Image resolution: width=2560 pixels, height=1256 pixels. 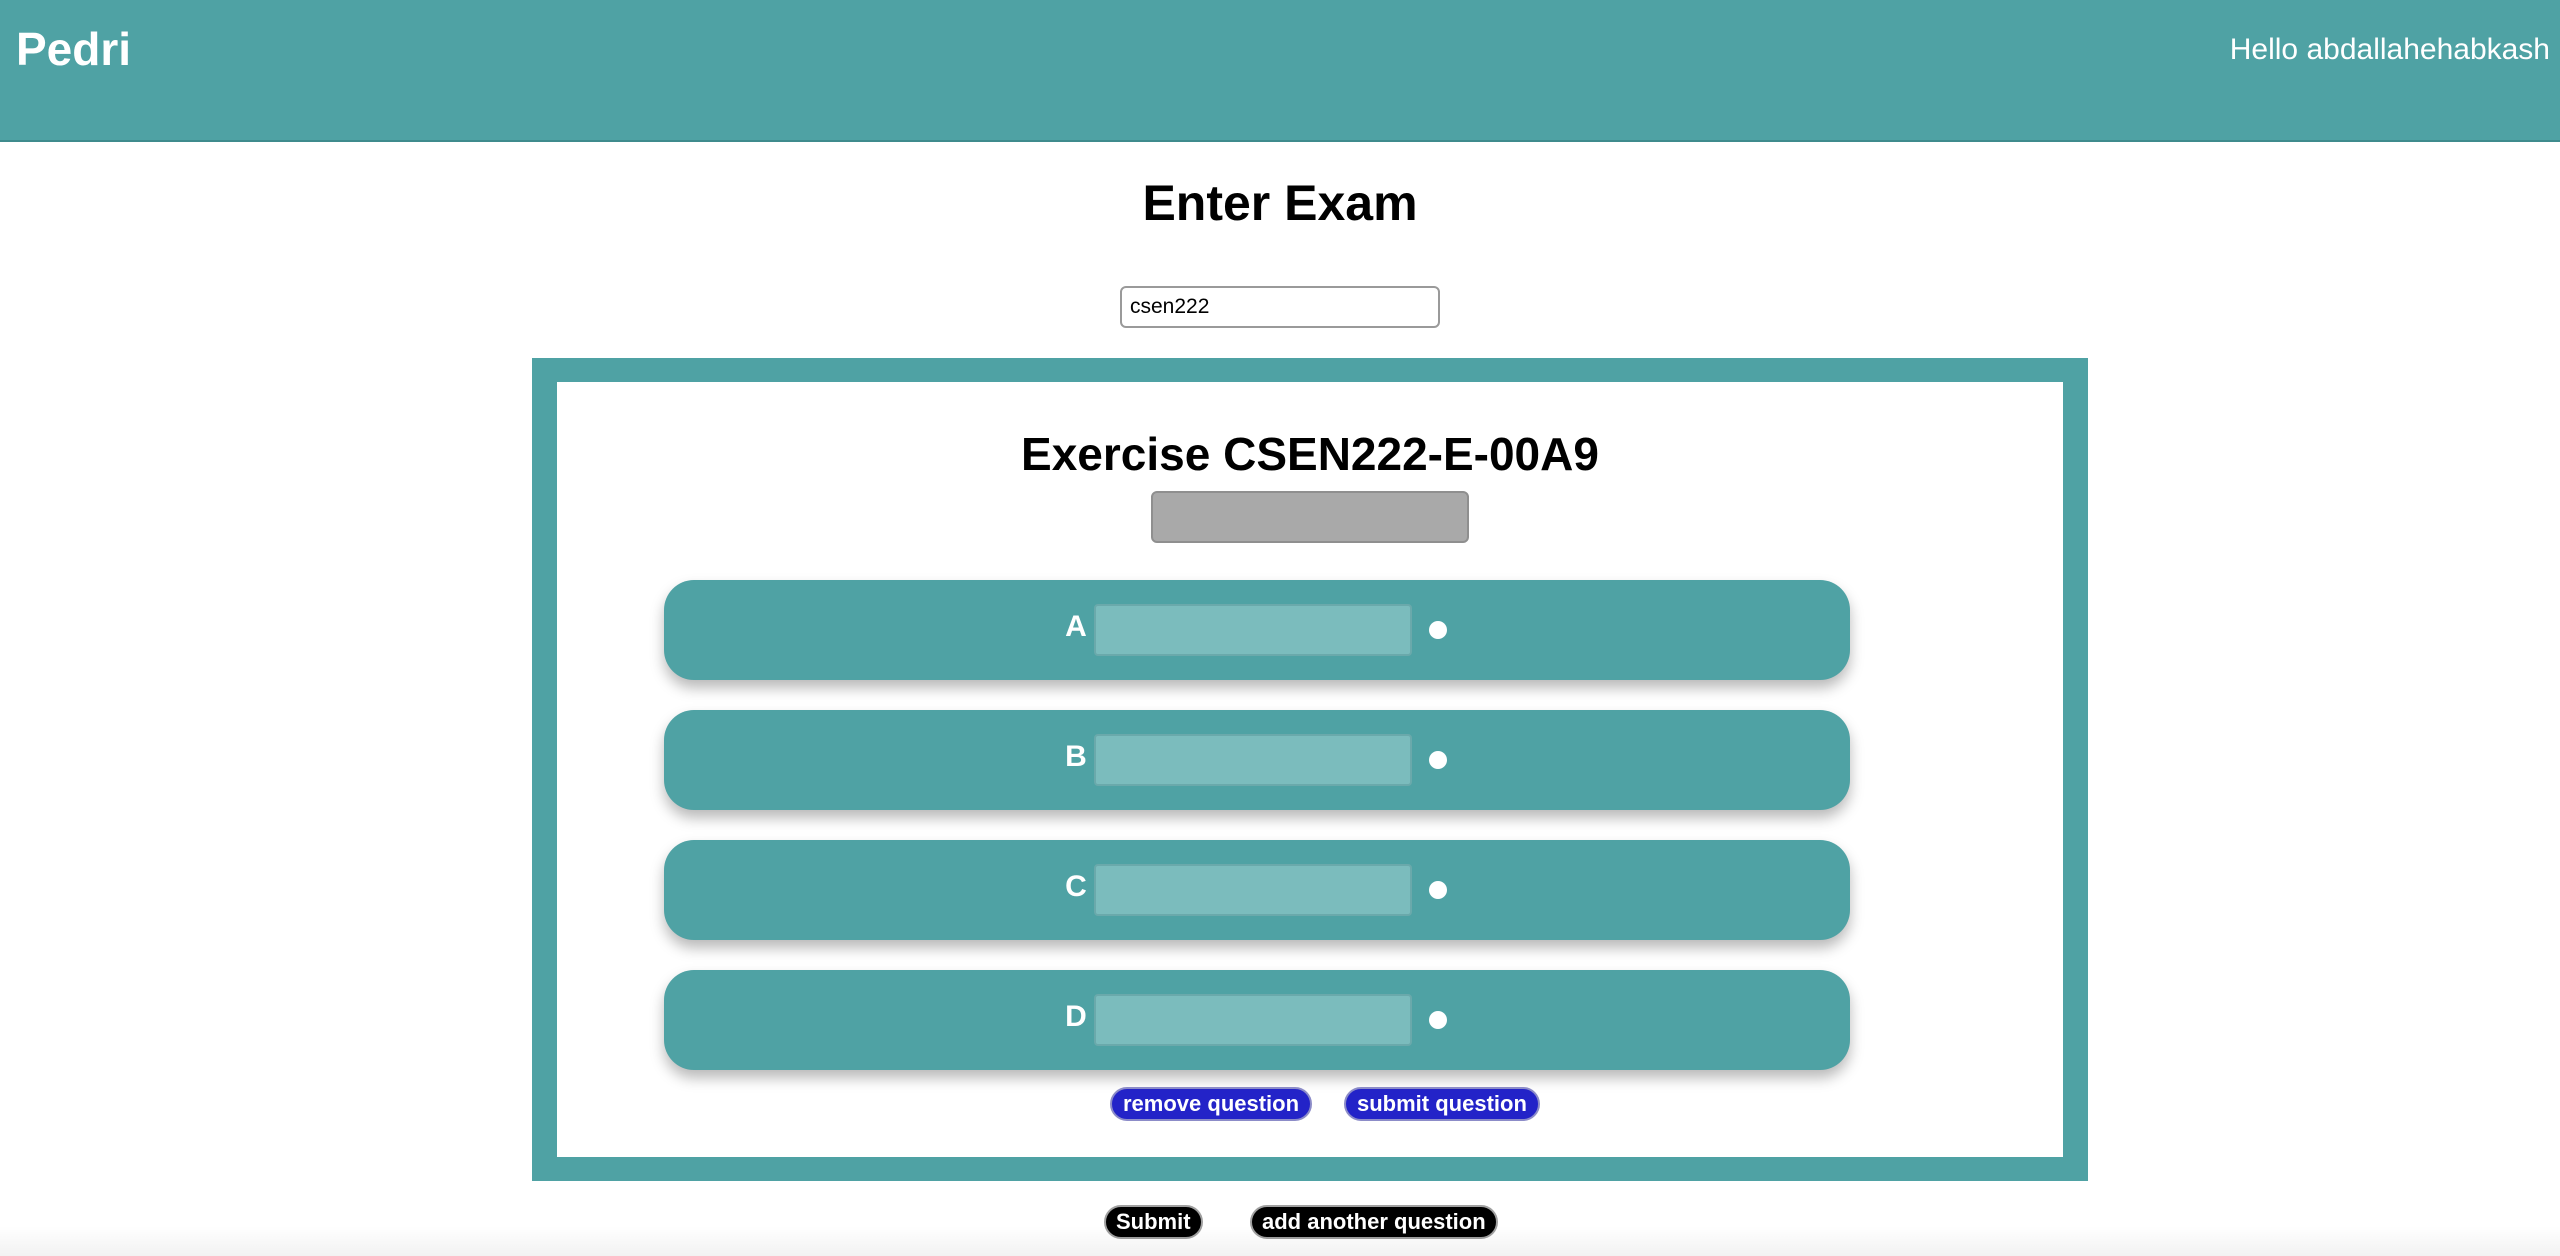 What do you see at coordinates (1280, 307) in the screenshot?
I see `exam-code-input` at bounding box center [1280, 307].